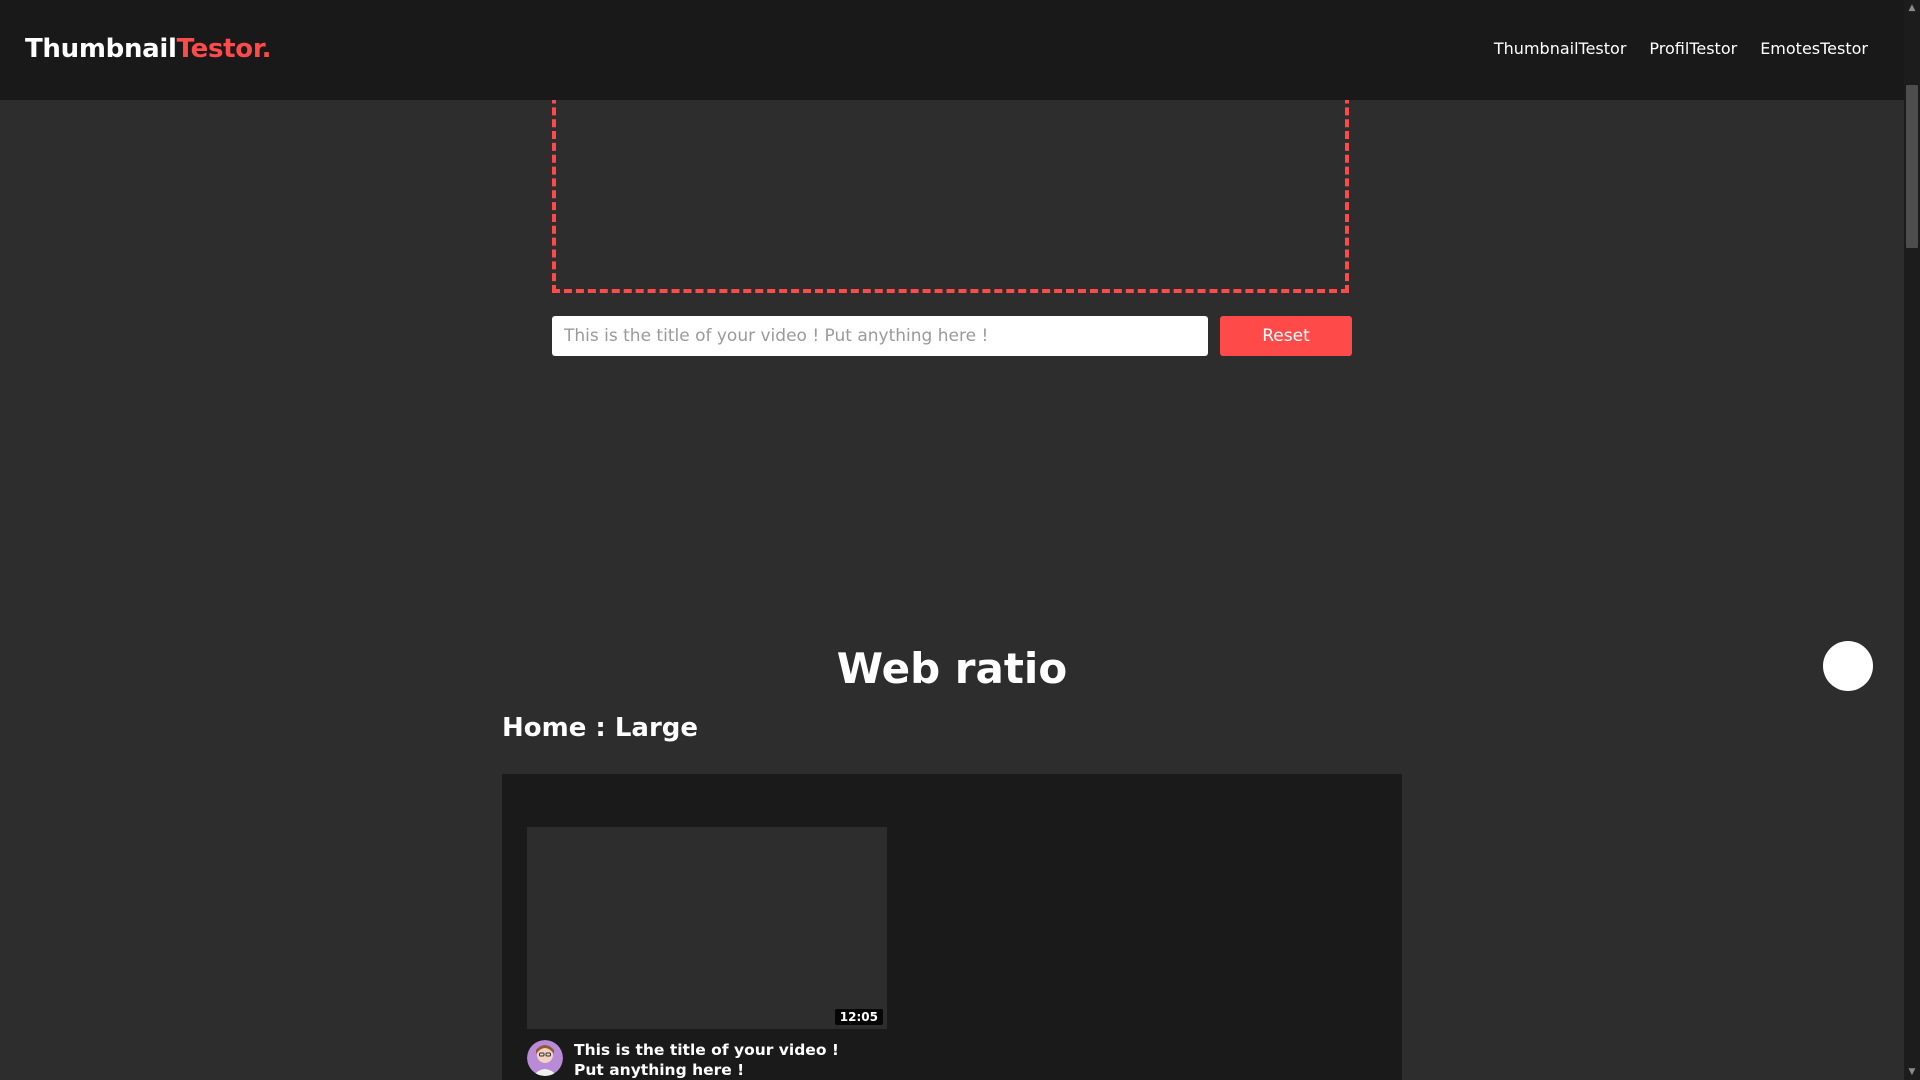 The width and height of the screenshot is (1920, 1080). Describe the element at coordinates (1912, 8) in the screenshot. I see `chevron-up-icon: ▲` at that location.